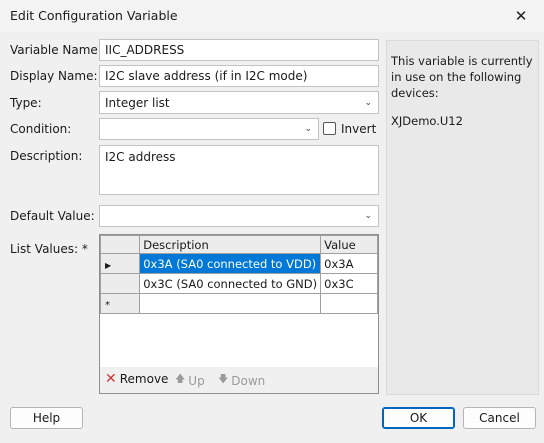 The width and height of the screenshot is (544, 443). I want to click on remove-button: ✕ Remove, so click(136, 379).